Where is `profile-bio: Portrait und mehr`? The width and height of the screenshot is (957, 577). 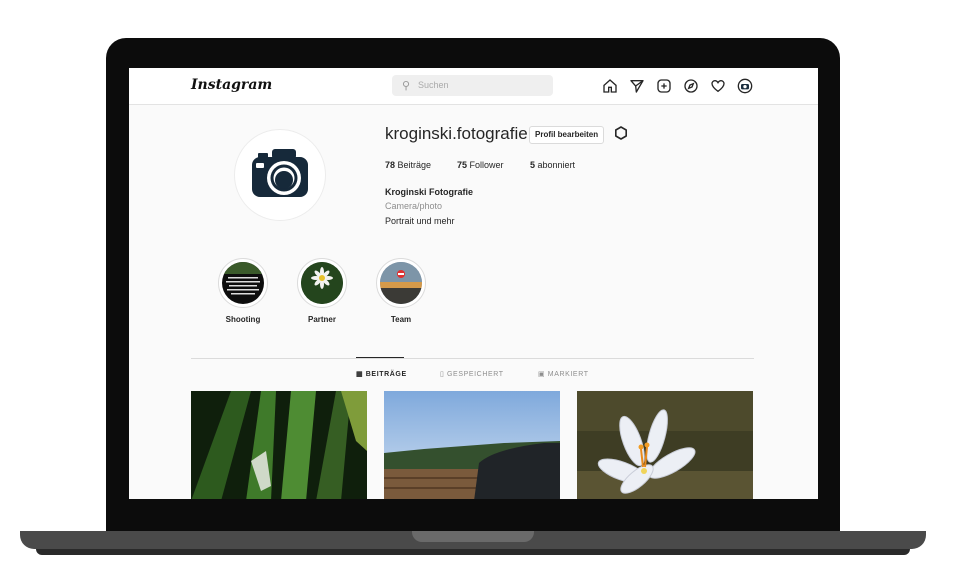 profile-bio: Portrait und mehr is located at coordinates (420, 221).